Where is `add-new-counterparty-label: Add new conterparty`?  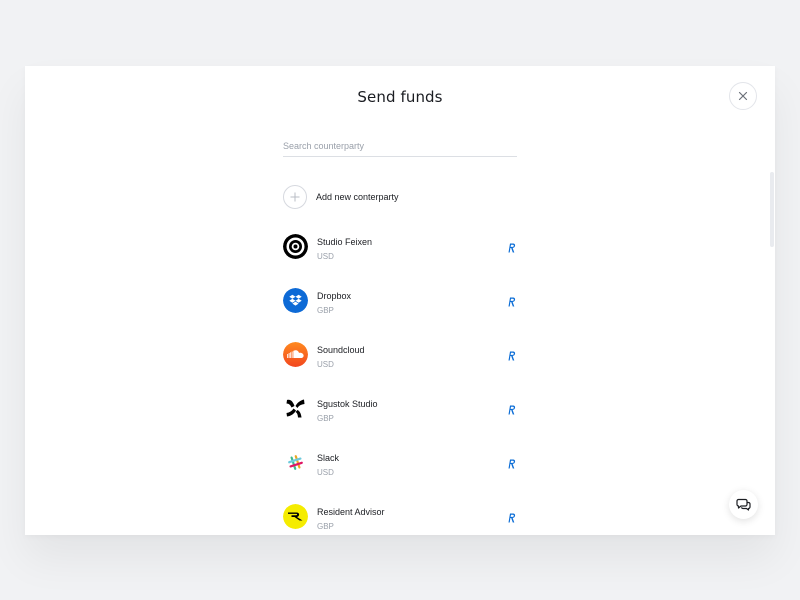
add-new-counterparty-label: Add new conterparty is located at coordinates (357, 197).